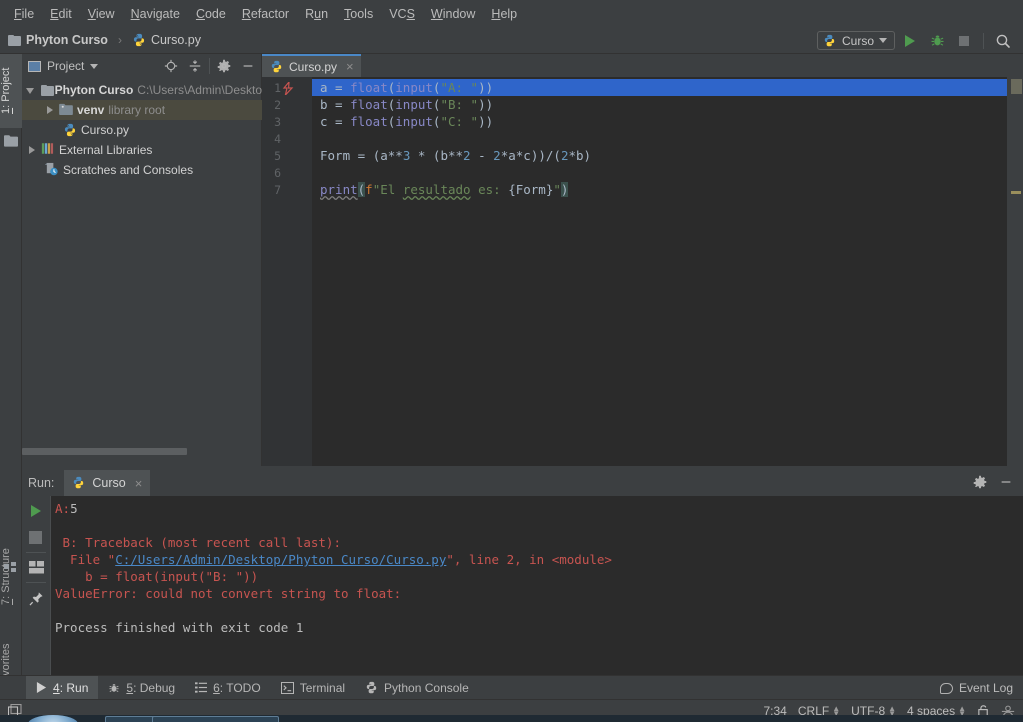  I want to click on collapse-all-button, so click(195, 66).